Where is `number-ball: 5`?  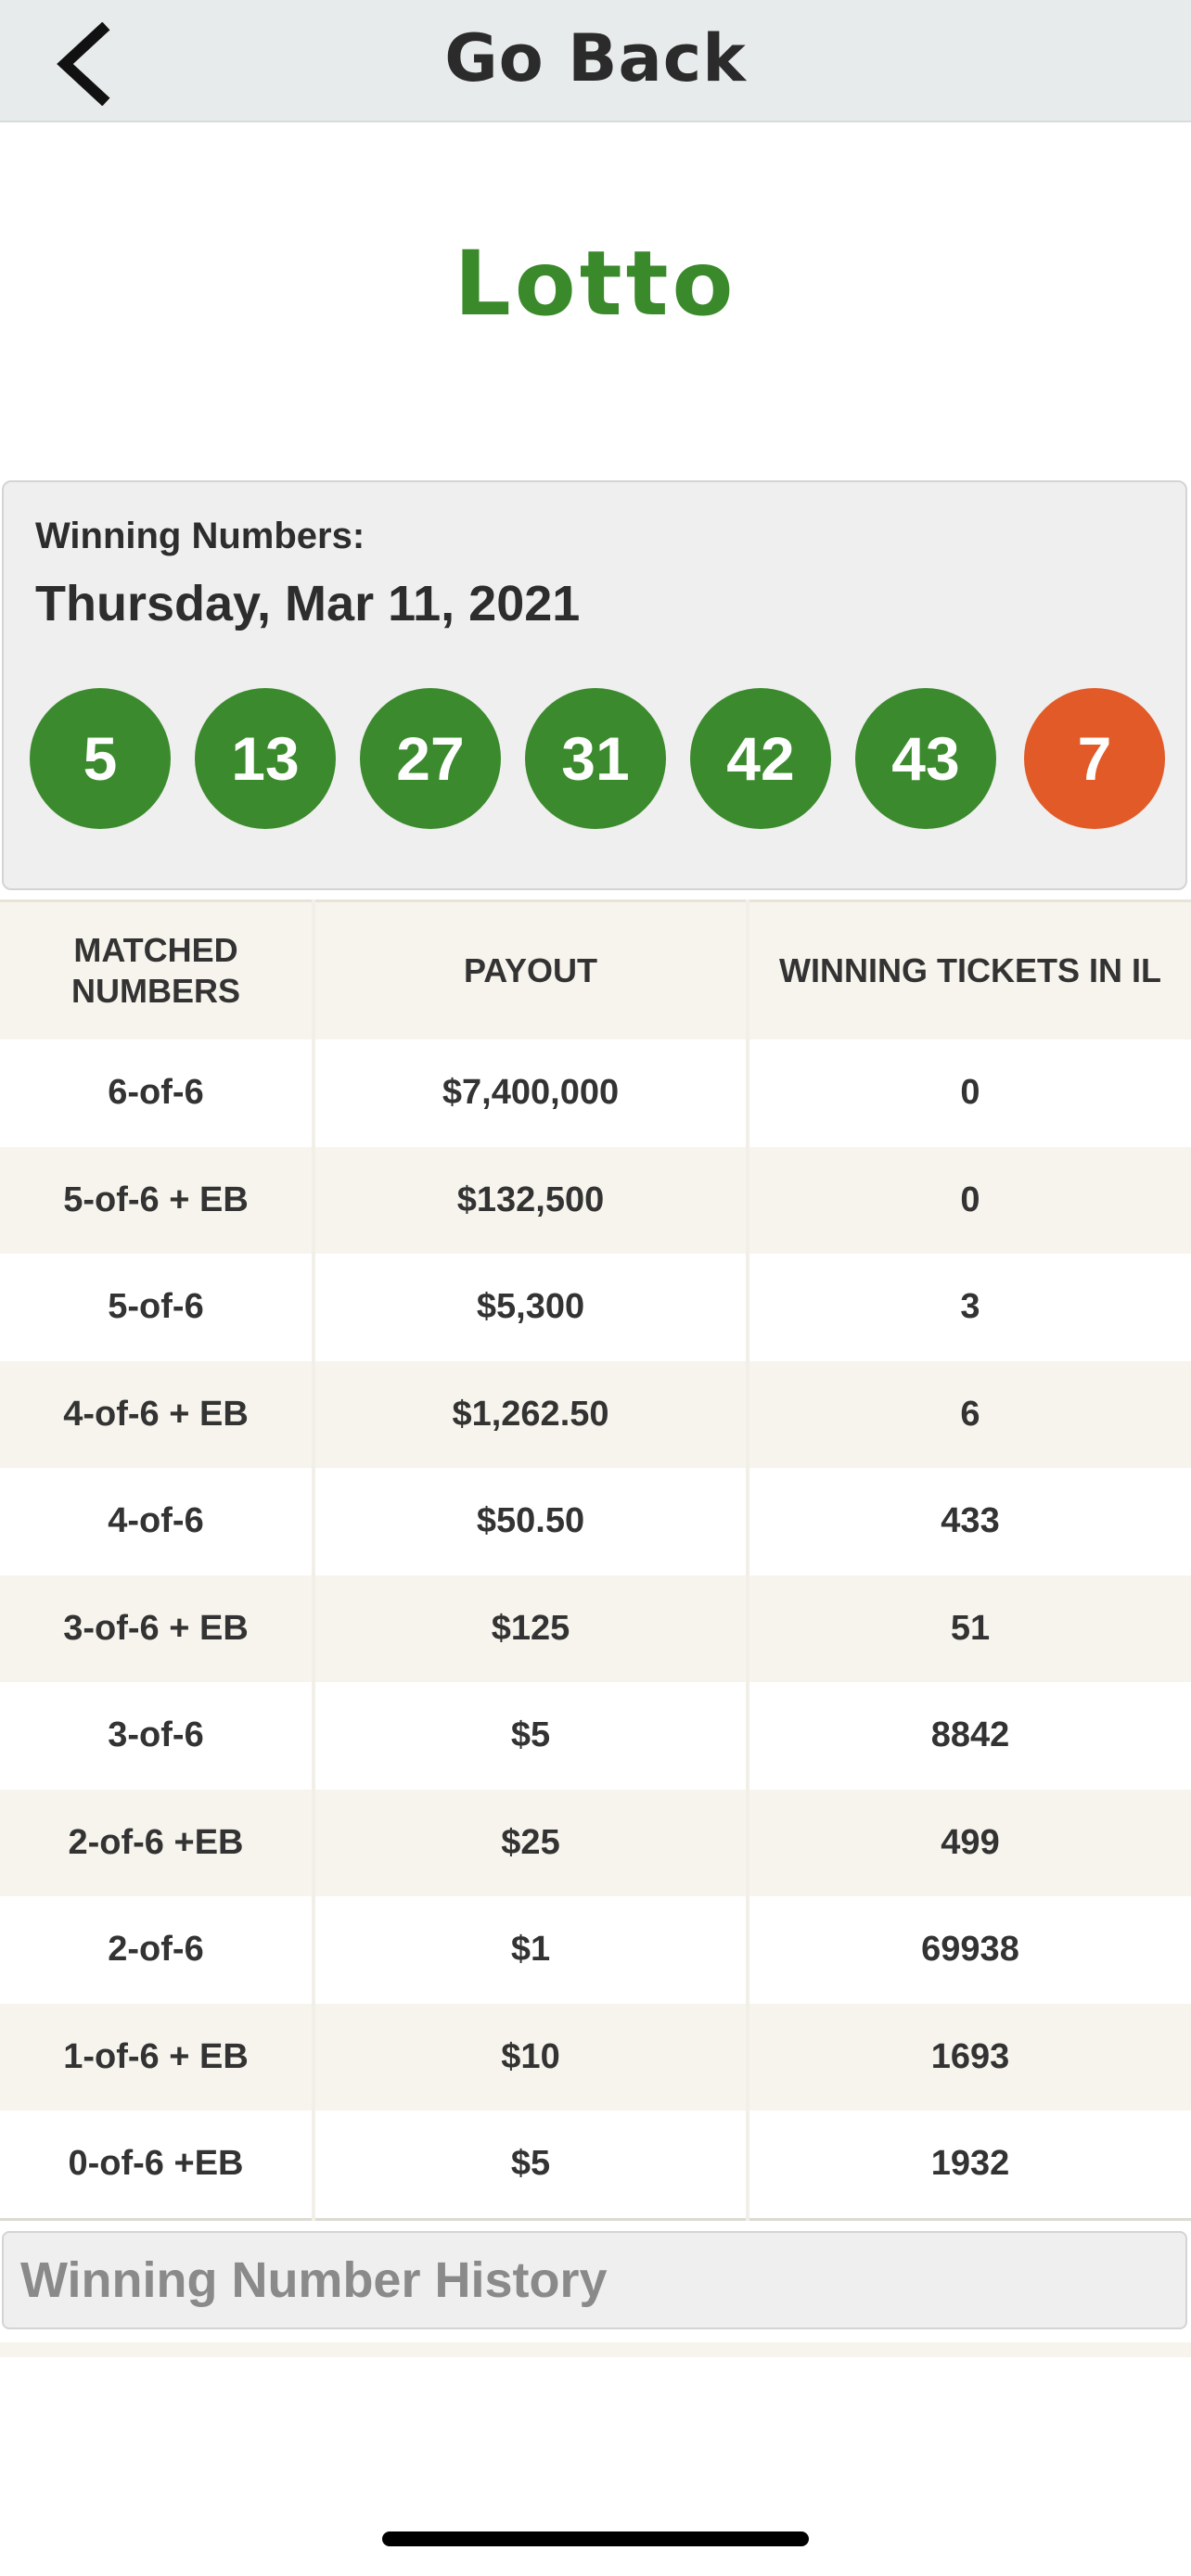 number-ball: 5 is located at coordinates (100, 759).